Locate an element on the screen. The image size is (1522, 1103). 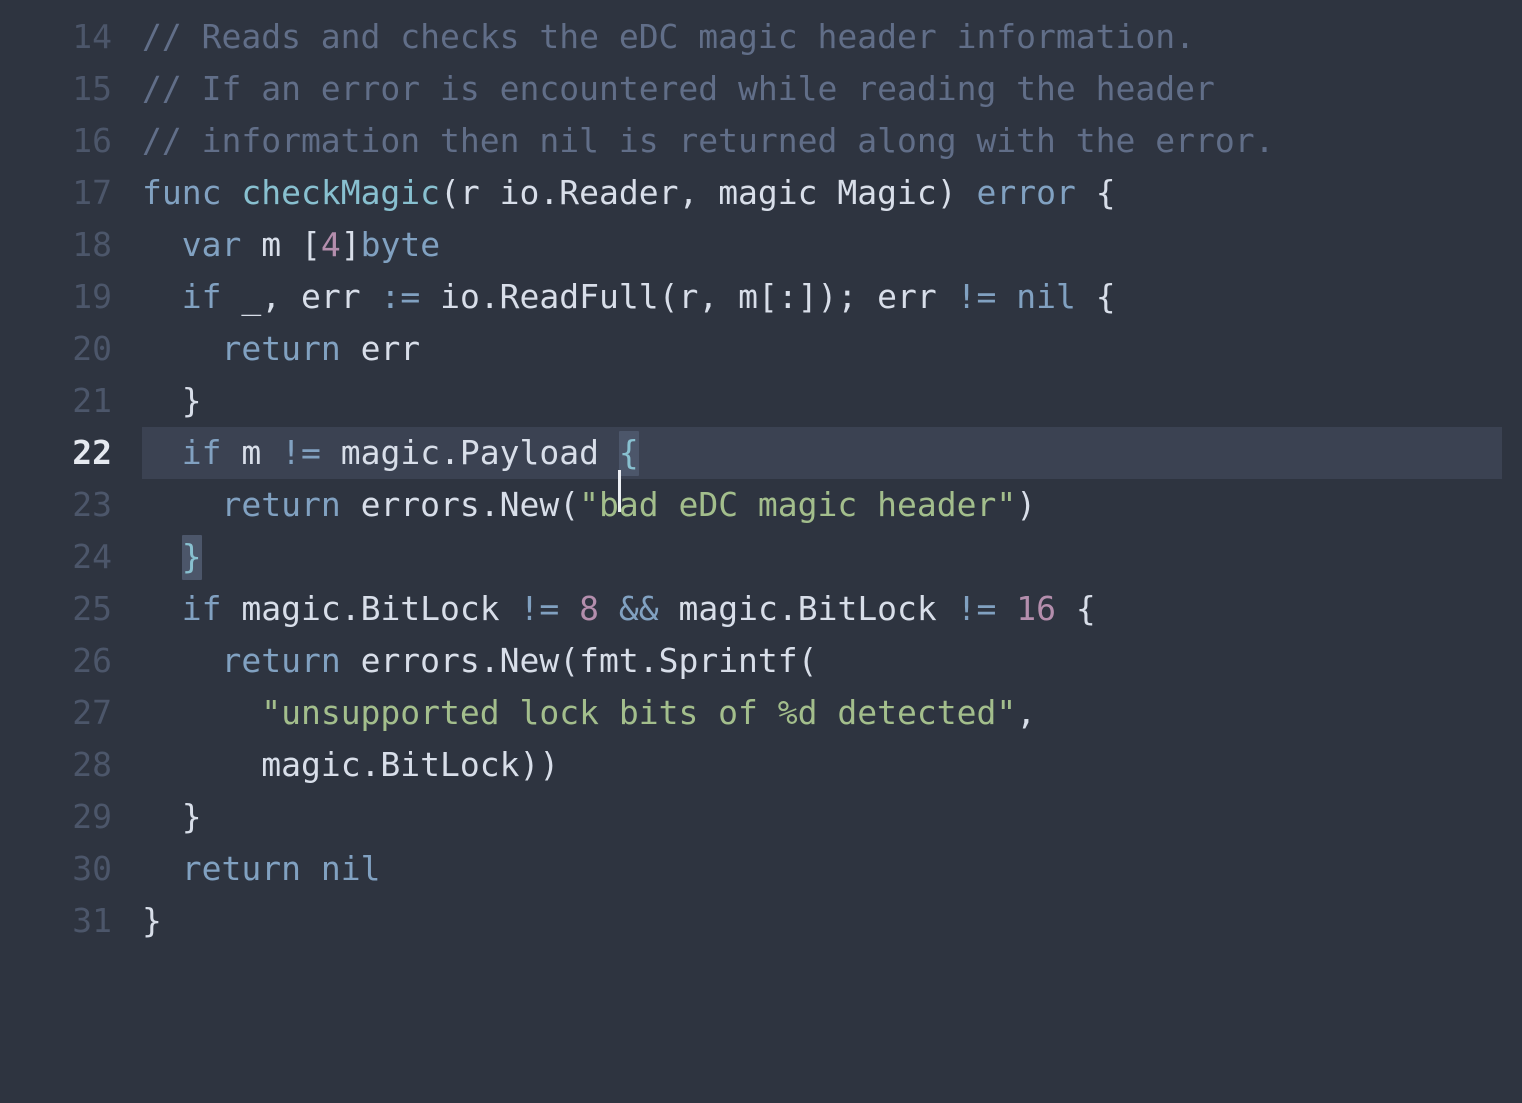
line-content: return nil is located at coordinates (261, 869).